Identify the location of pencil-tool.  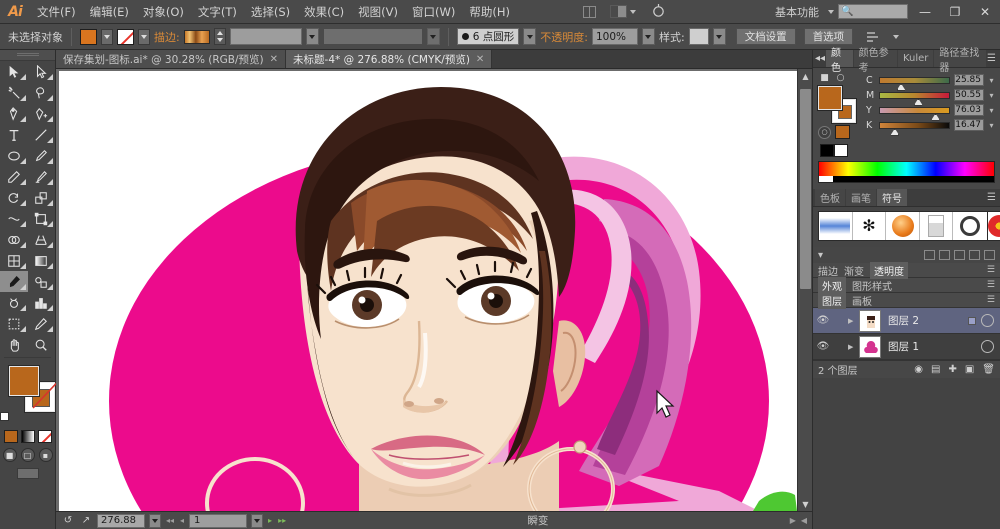
(14, 176).